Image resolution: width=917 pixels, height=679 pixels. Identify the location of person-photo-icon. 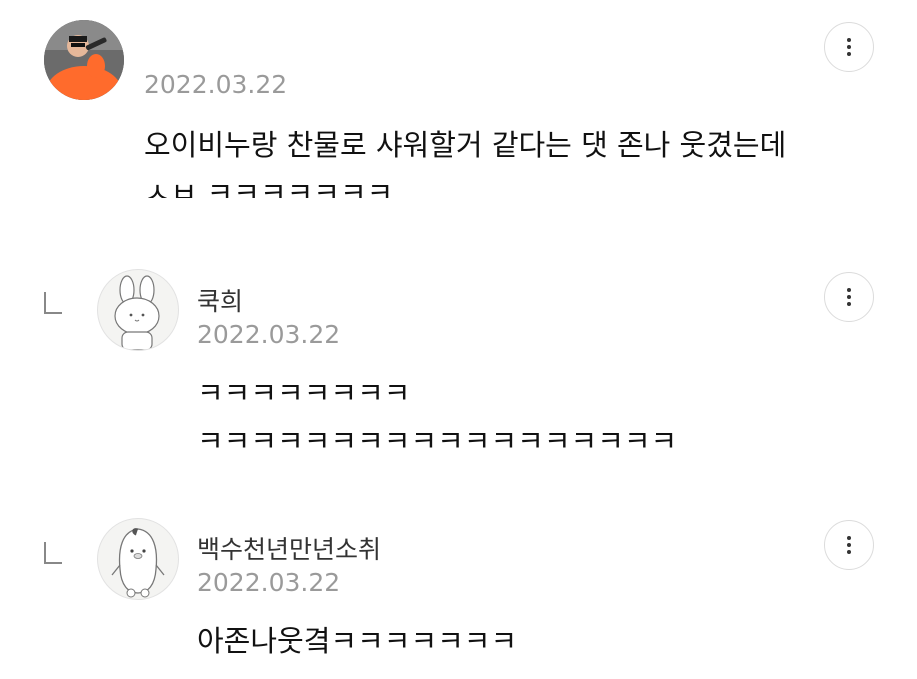
(84, 60).